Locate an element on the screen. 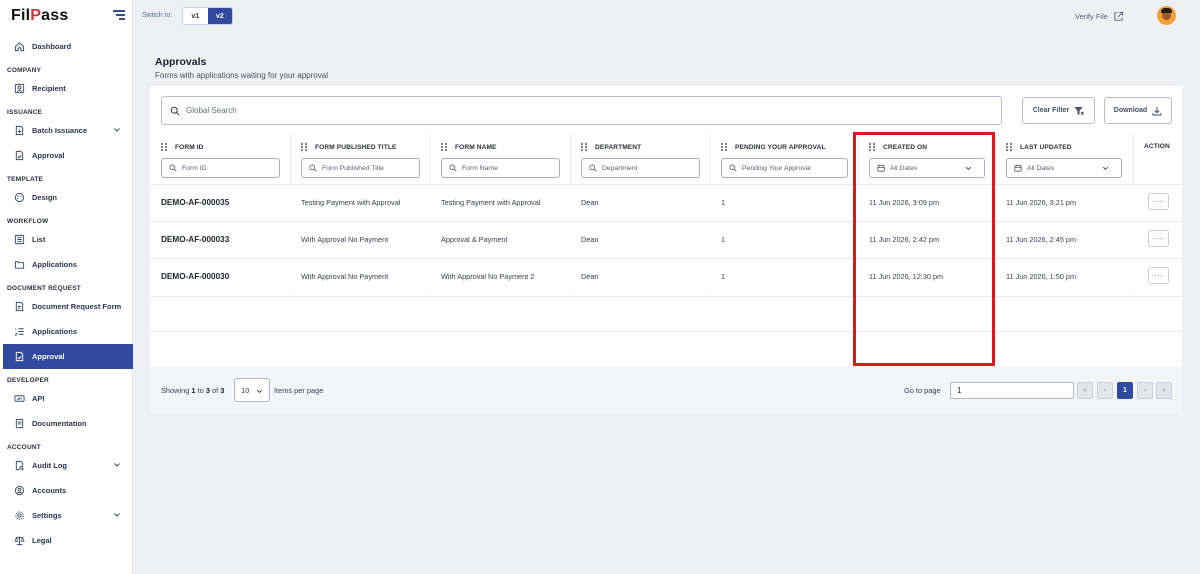 This screenshot has height=574, width=1200. document-check-icon is located at coordinates (19, 156).